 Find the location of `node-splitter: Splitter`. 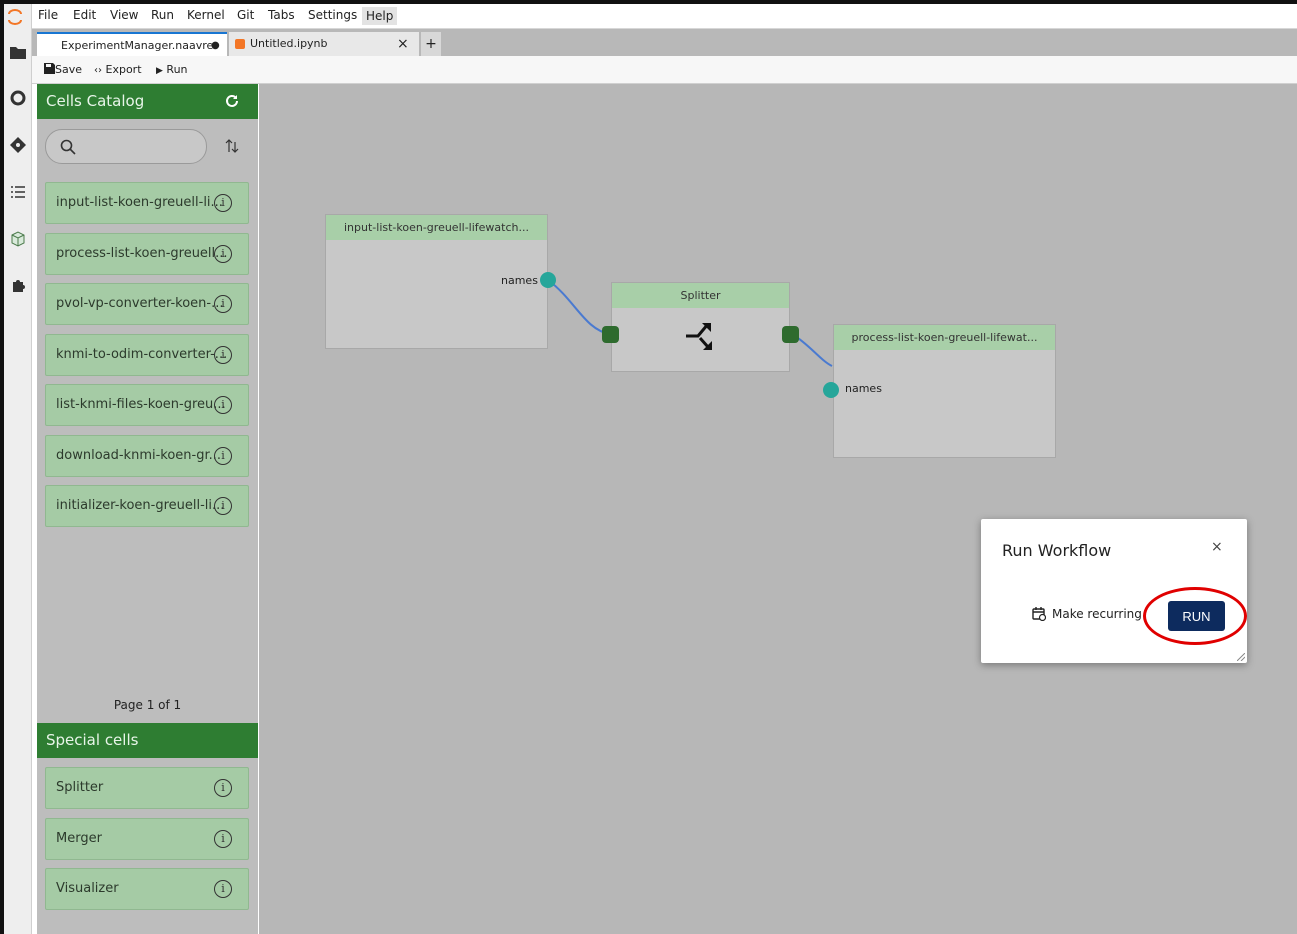

node-splitter: Splitter is located at coordinates (700, 327).